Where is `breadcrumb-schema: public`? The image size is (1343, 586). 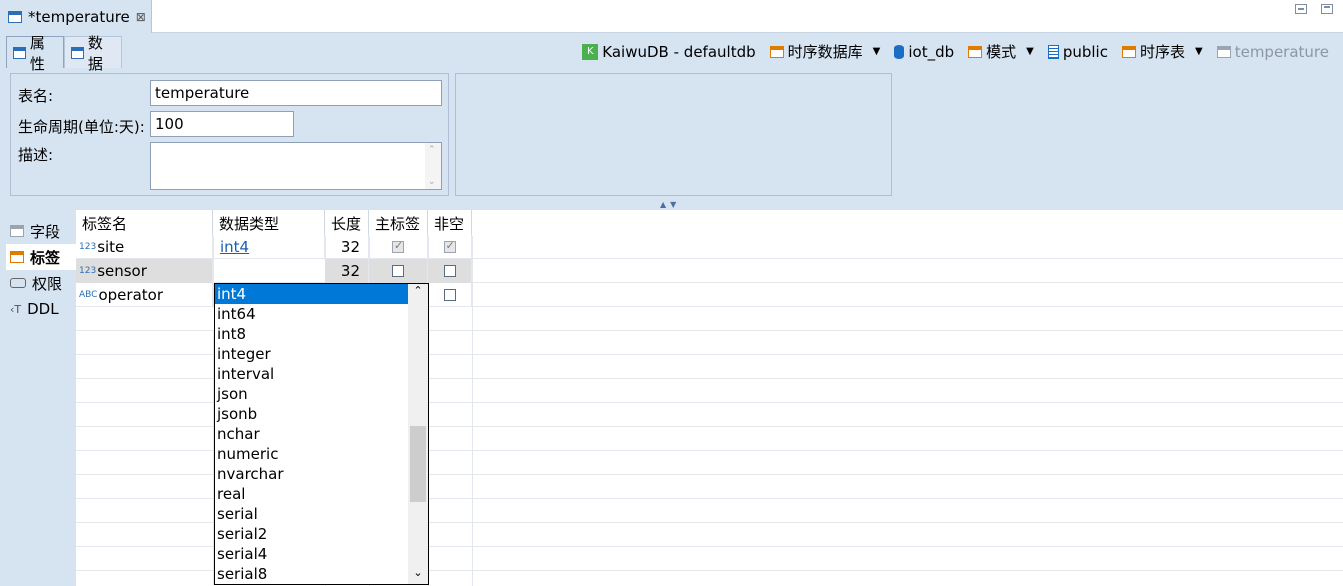 breadcrumb-schema: public is located at coordinates (1077, 52).